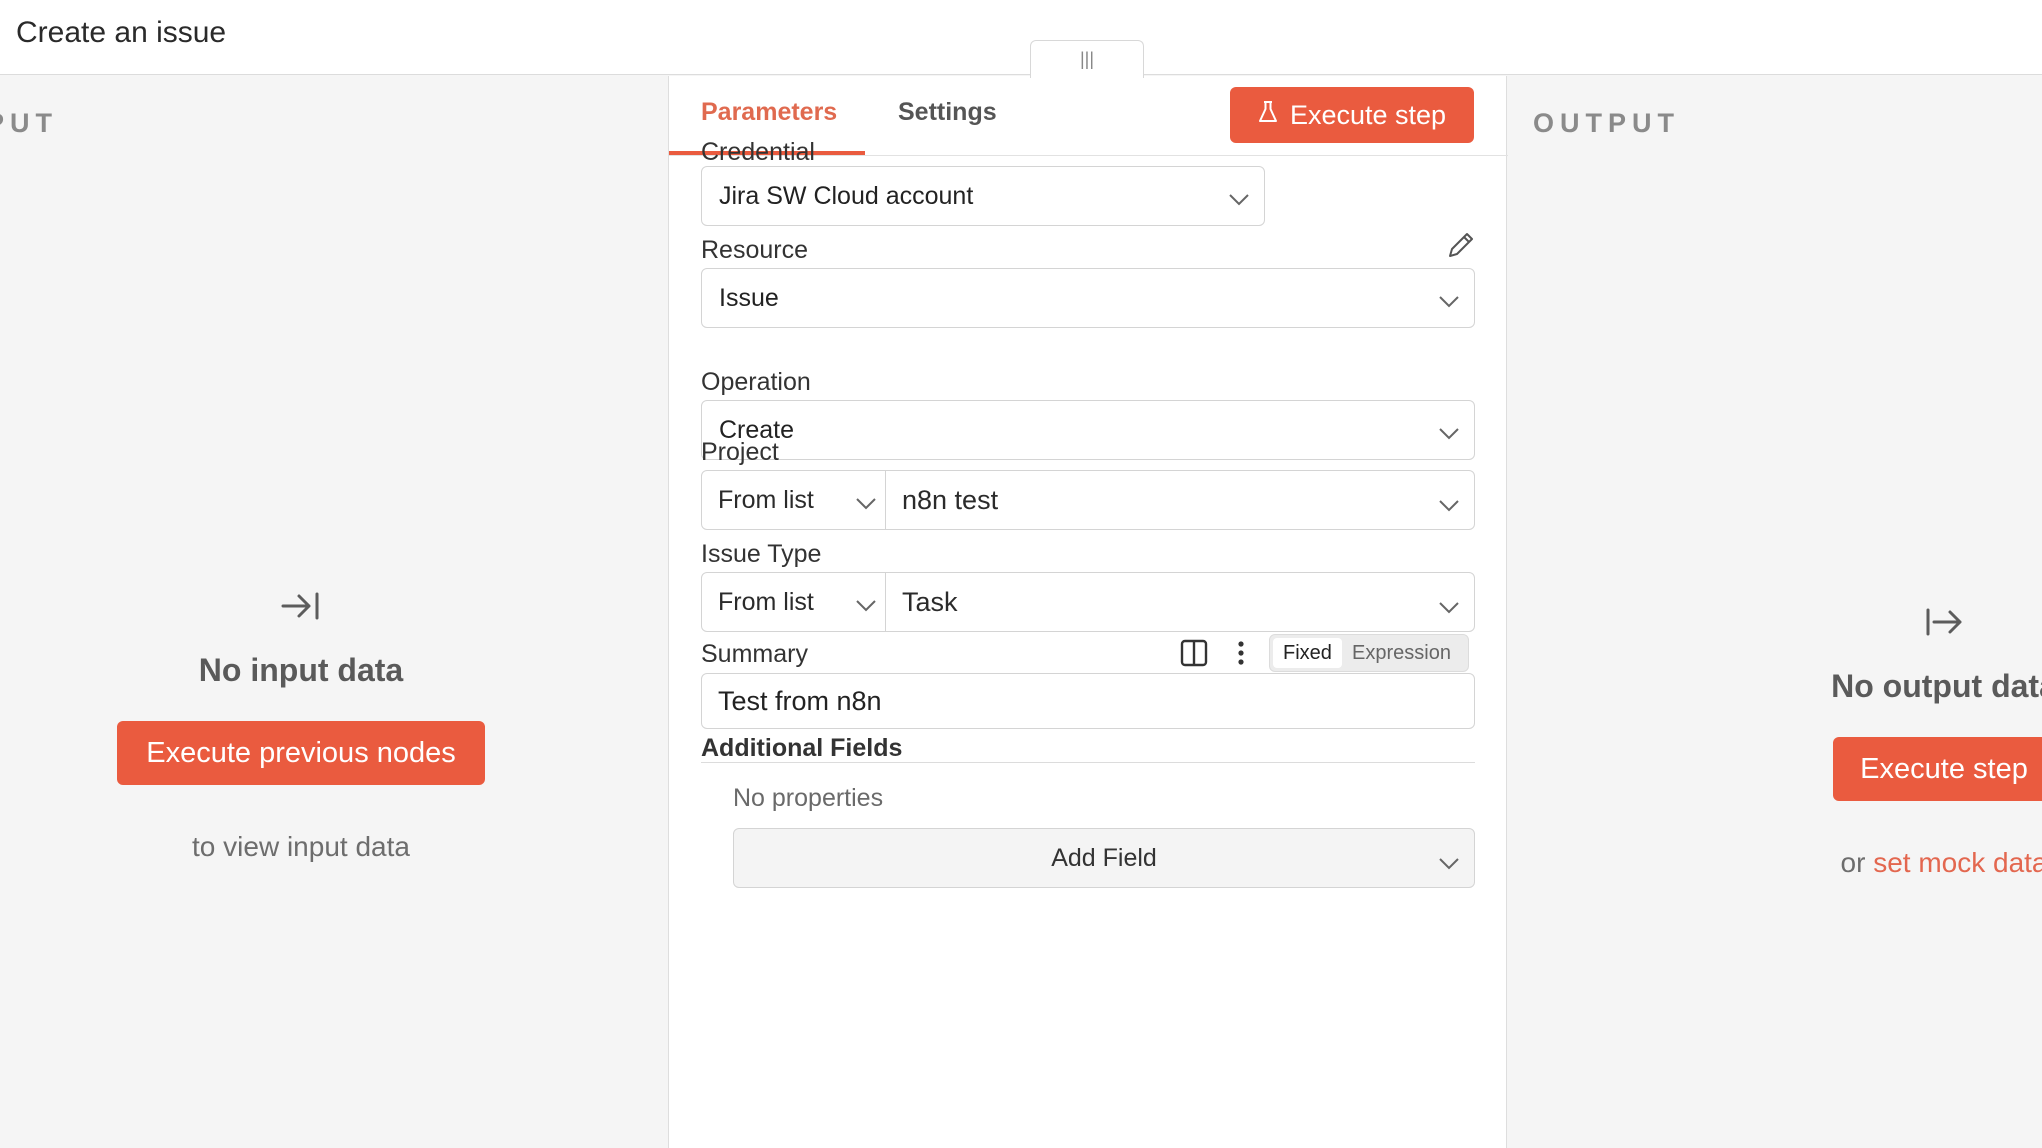 The width and height of the screenshot is (2042, 1148). What do you see at coordinates (1087, 59) in the screenshot?
I see `panel-drag-handle: |||` at bounding box center [1087, 59].